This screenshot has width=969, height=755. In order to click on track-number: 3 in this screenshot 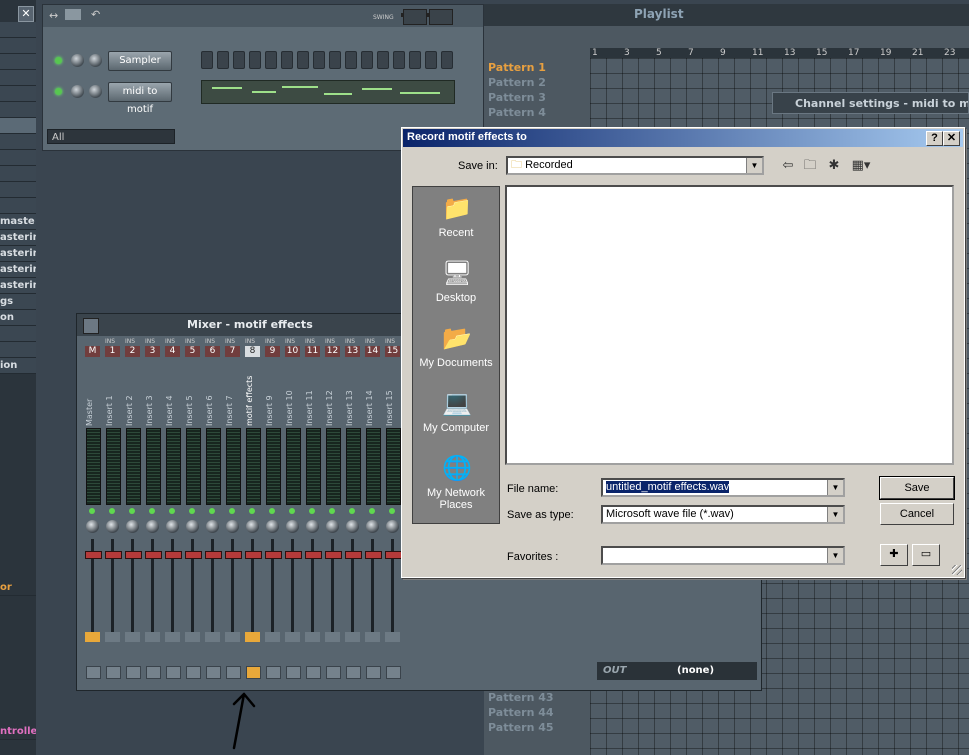, I will do `click(152, 351)`.